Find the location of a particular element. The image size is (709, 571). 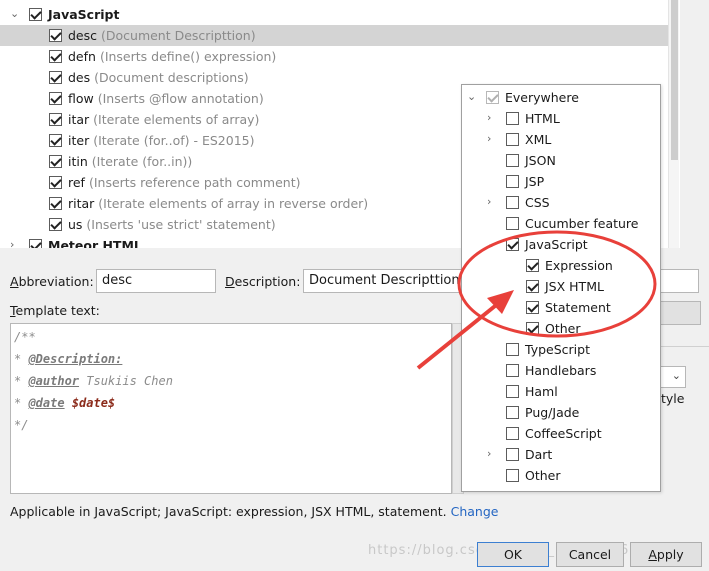

annotation-ellipse is located at coordinates (557, 284).